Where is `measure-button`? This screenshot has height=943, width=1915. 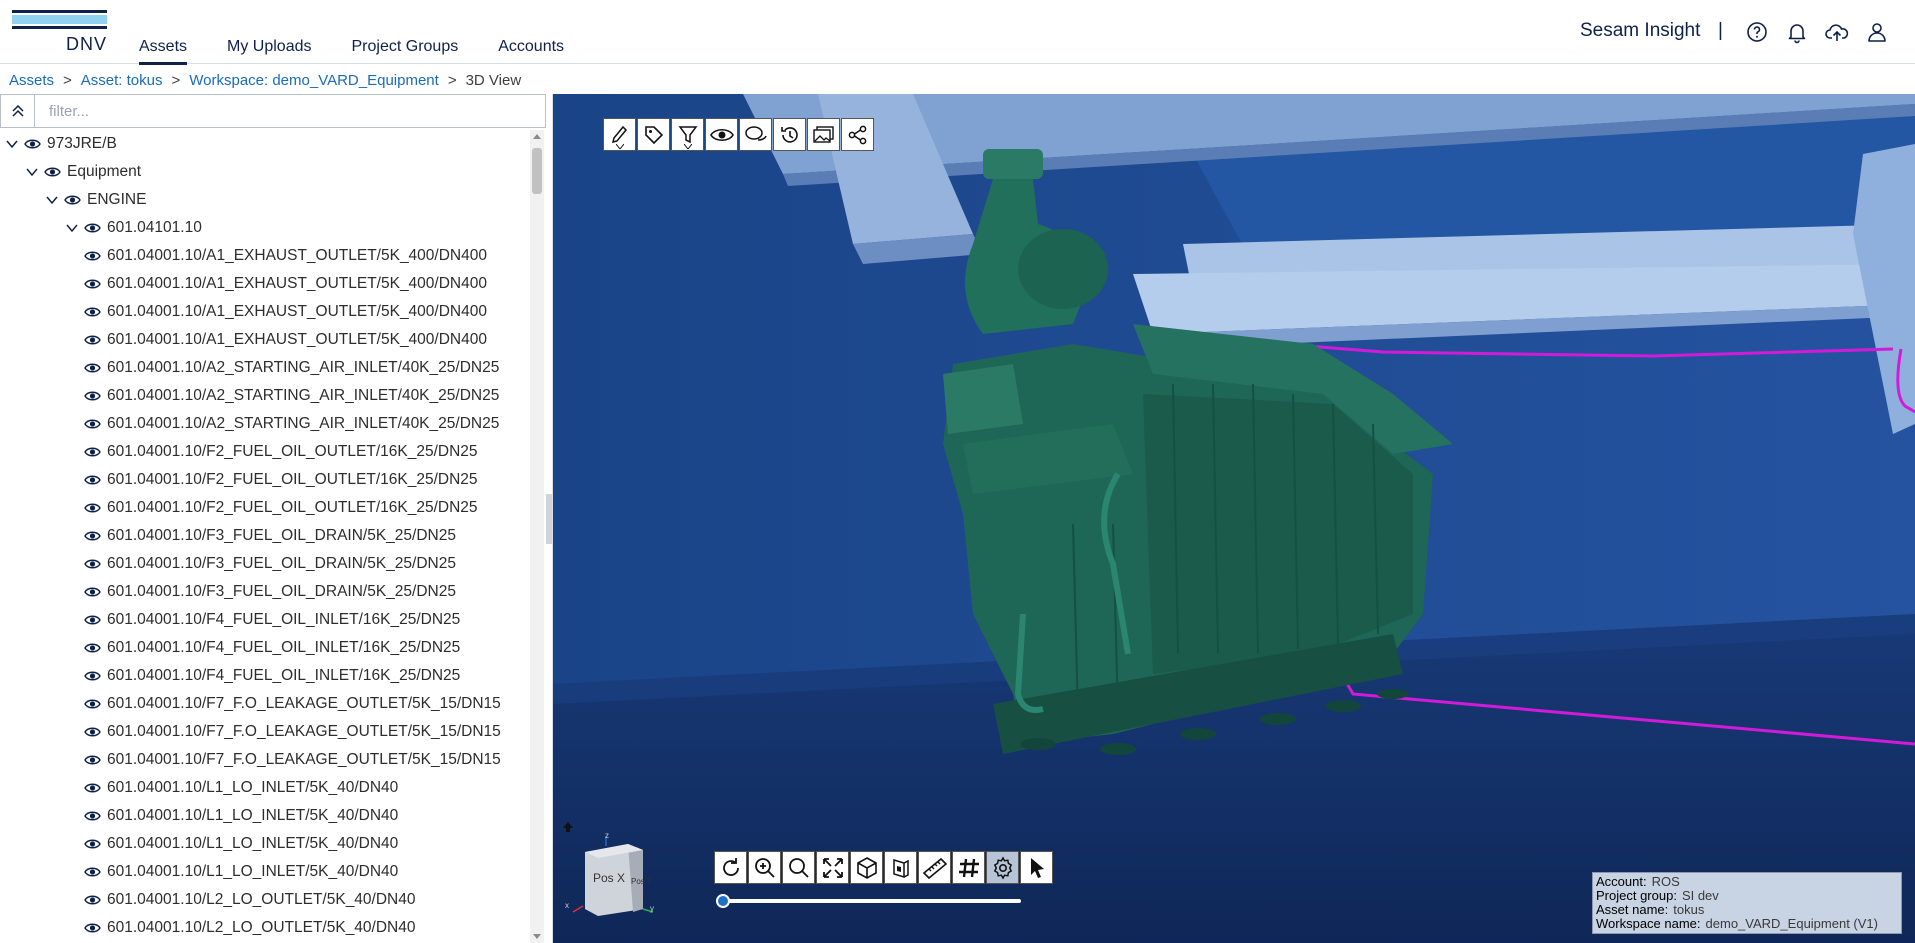
measure-button is located at coordinates (934, 867).